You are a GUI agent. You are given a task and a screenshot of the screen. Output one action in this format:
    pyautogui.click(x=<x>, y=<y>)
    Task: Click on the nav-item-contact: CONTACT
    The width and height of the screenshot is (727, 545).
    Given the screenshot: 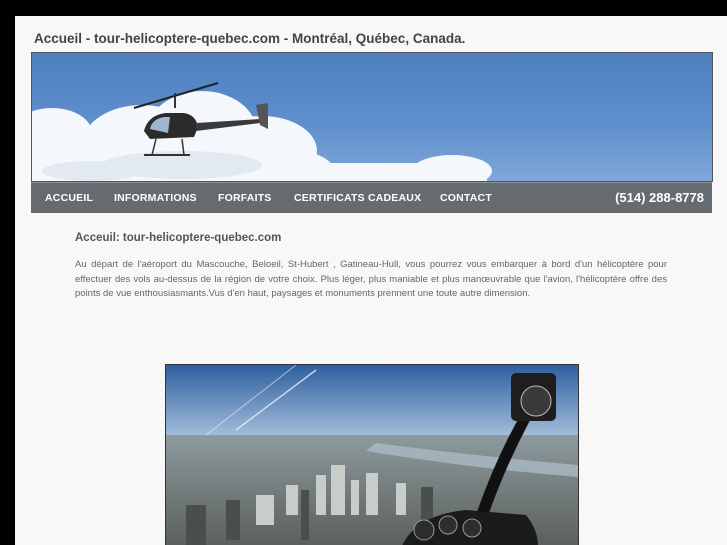 What is the action you would take?
    pyautogui.click(x=466, y=198)
    